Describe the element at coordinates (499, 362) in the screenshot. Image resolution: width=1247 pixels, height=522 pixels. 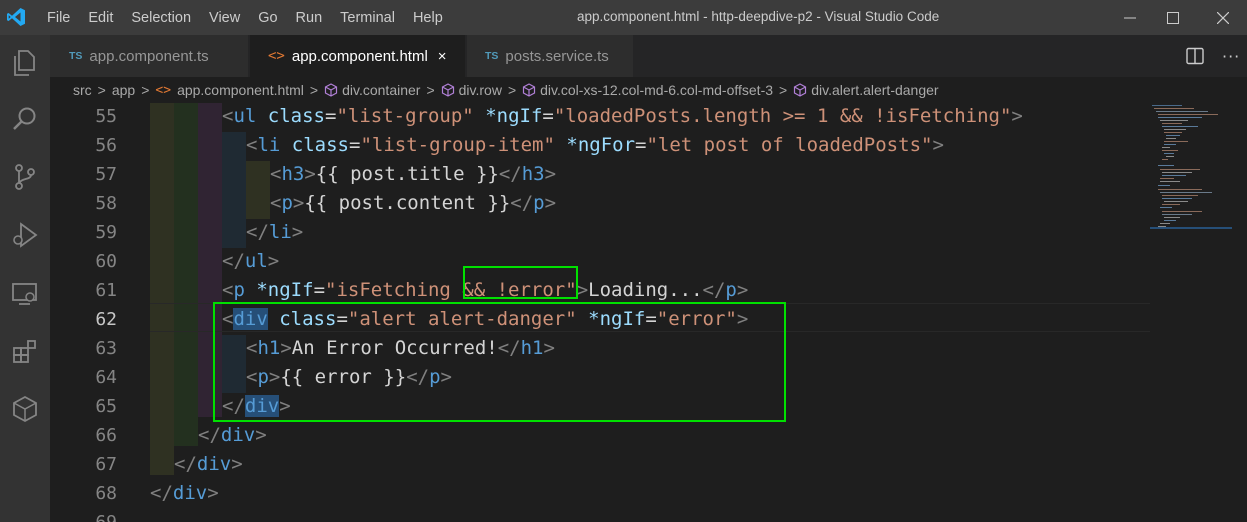
I see `annotation-highlight-alert-block` at that location.